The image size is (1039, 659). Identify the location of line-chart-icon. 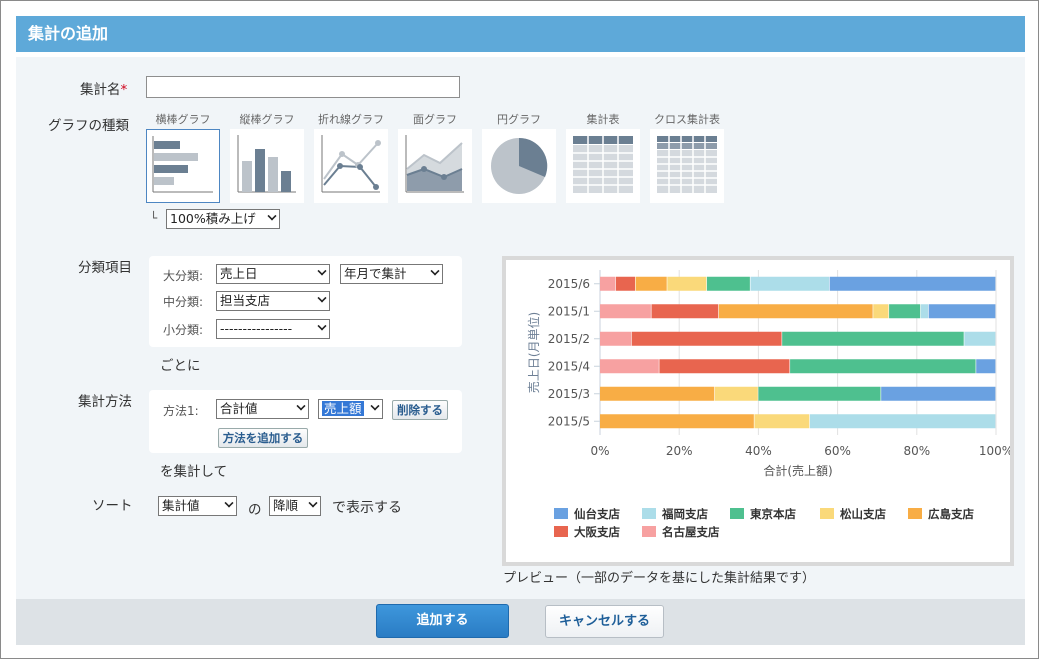
(351, 164).